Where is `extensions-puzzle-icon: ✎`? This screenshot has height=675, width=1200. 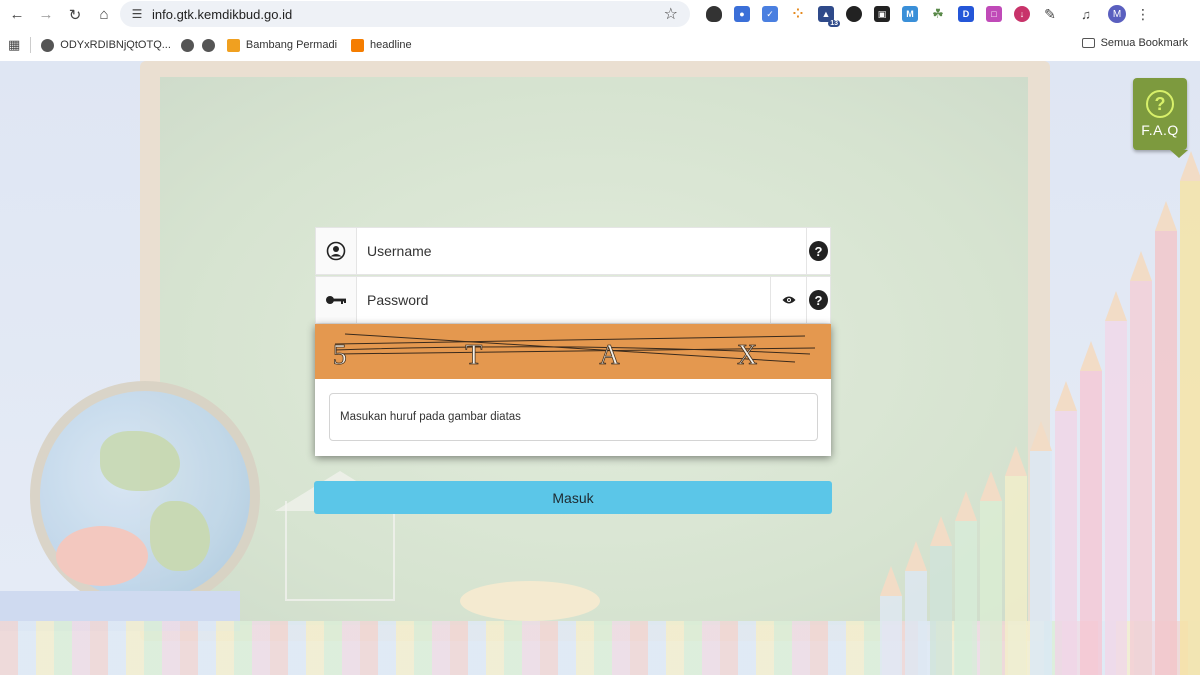 extensions-puzzle-icon: ✎ is located at coordinates (1050, 14).